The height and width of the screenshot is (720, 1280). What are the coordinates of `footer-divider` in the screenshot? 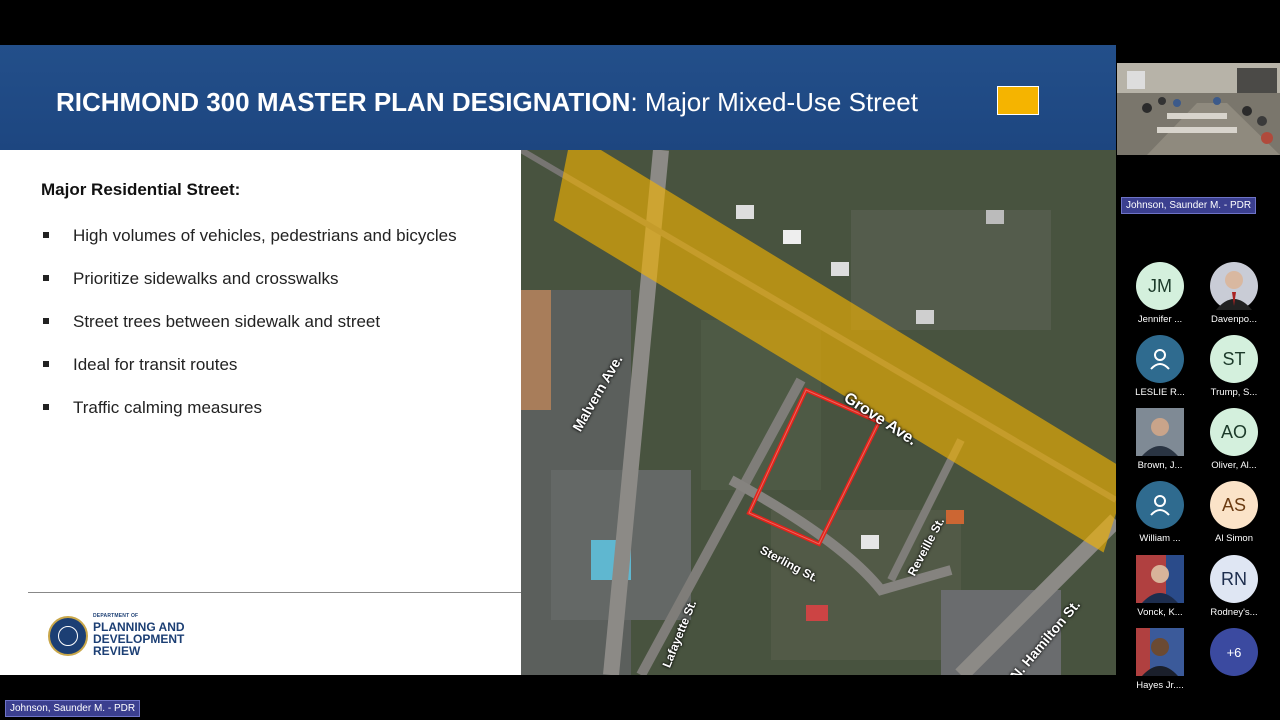 It's located at (274, 592).